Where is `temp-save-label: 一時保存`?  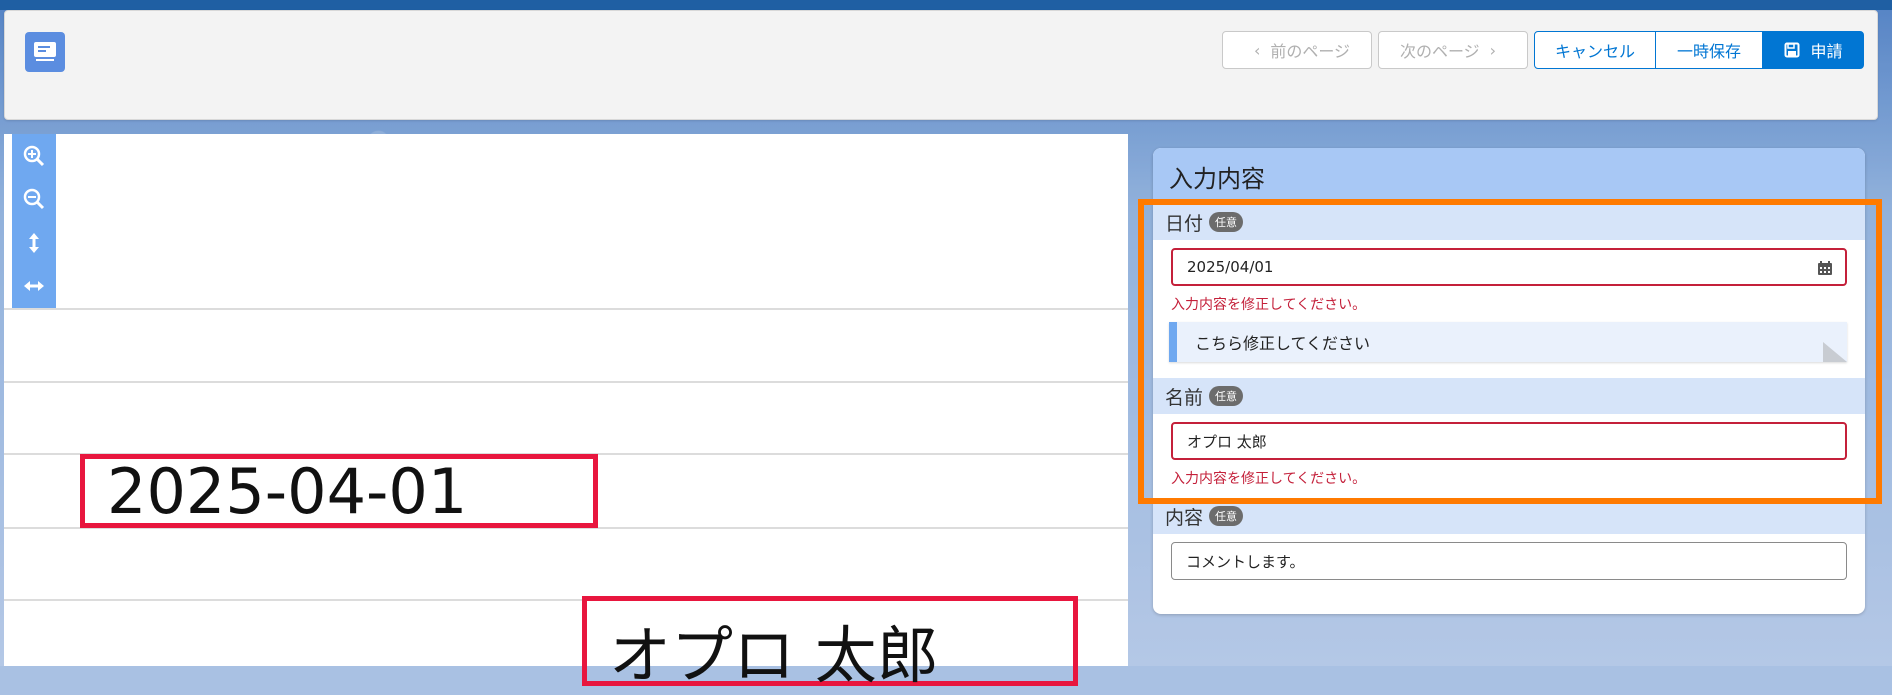
temp-save-label: 一時保存 is located at coordinates (1708, 51).